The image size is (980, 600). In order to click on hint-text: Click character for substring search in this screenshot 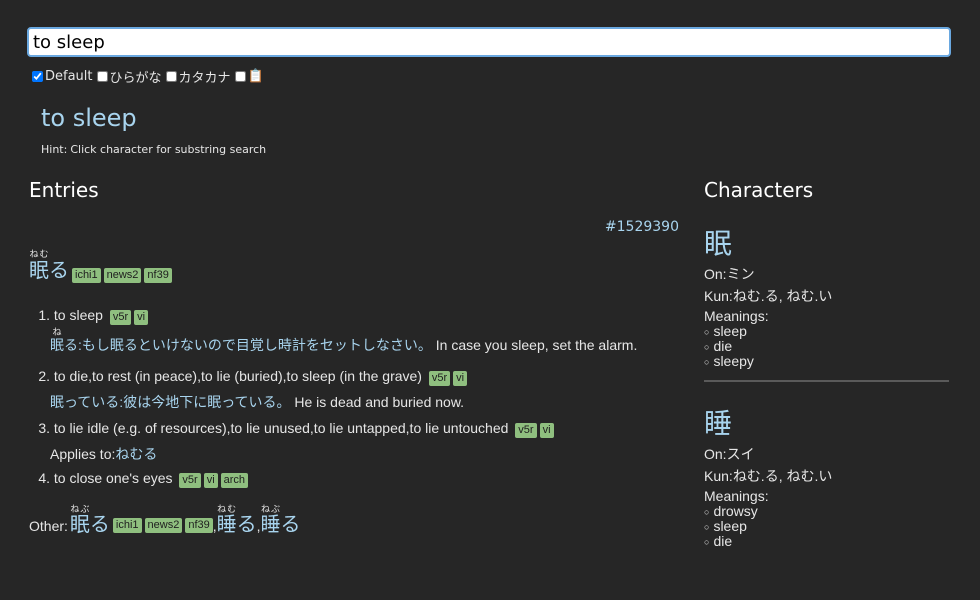, I will do `click(168, 149)`.